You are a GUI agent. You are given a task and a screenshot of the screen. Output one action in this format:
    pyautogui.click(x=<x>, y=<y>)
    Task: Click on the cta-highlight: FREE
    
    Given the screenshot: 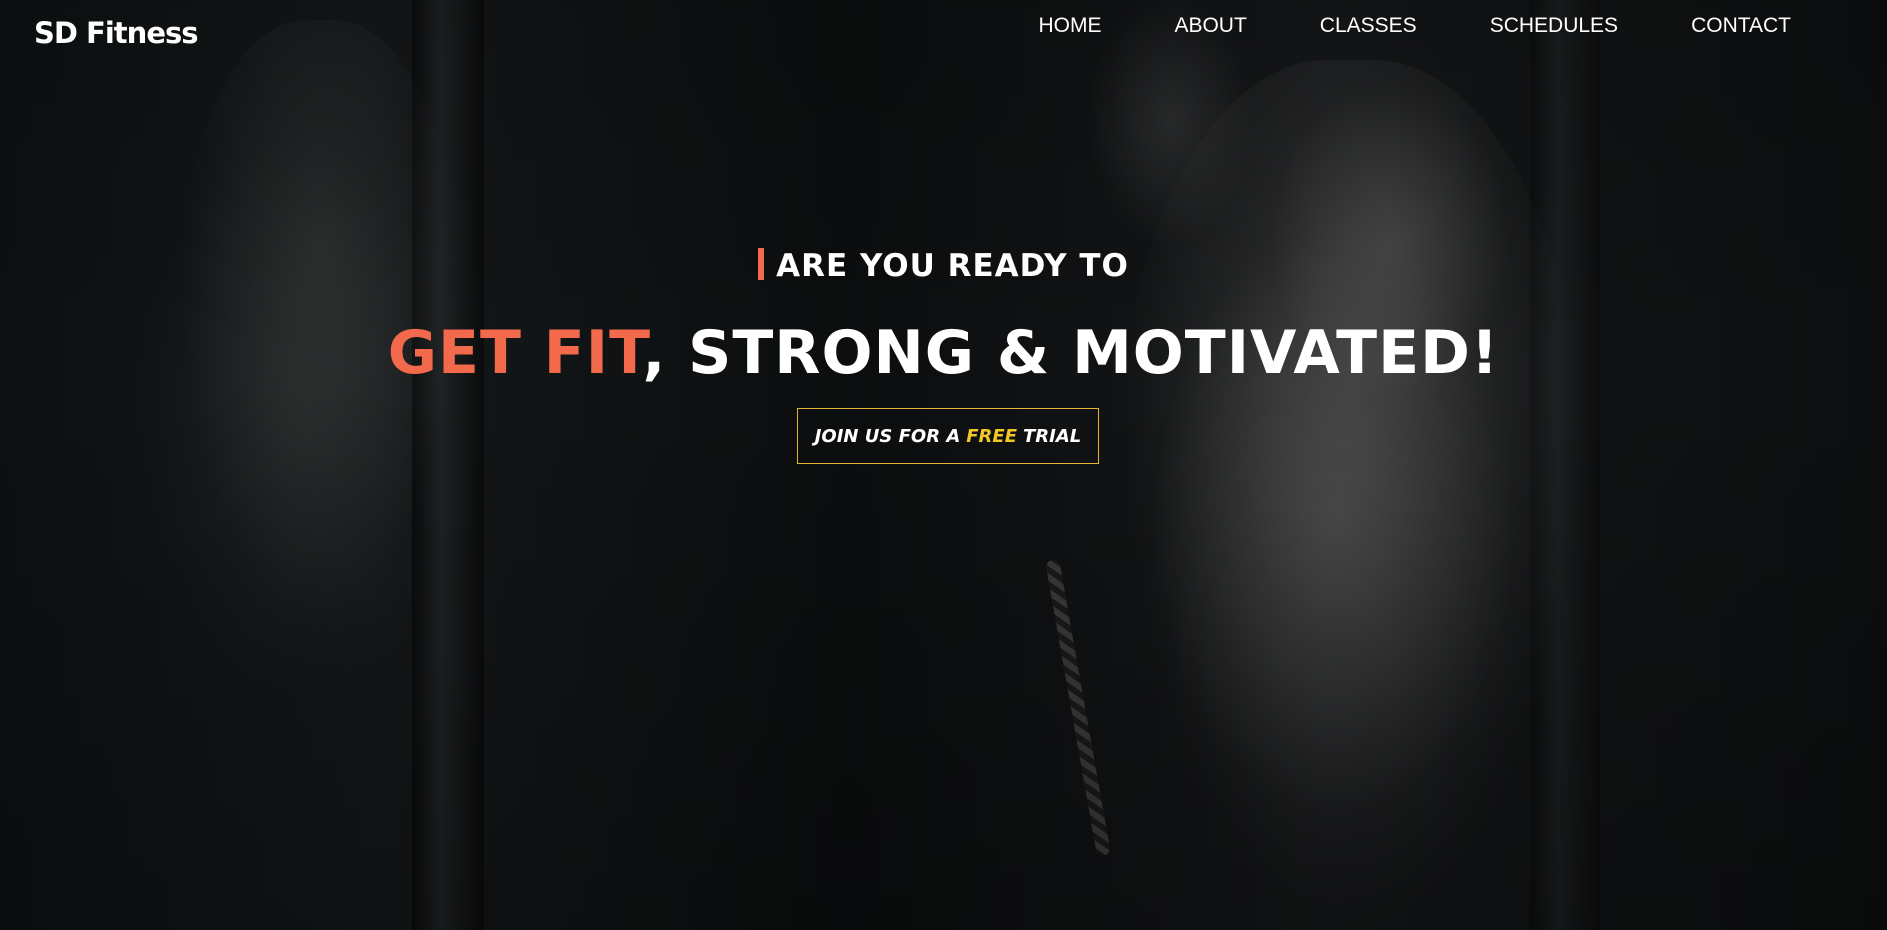 What is the action you would take?
    pyautogui.click(x=992, y=436)
    